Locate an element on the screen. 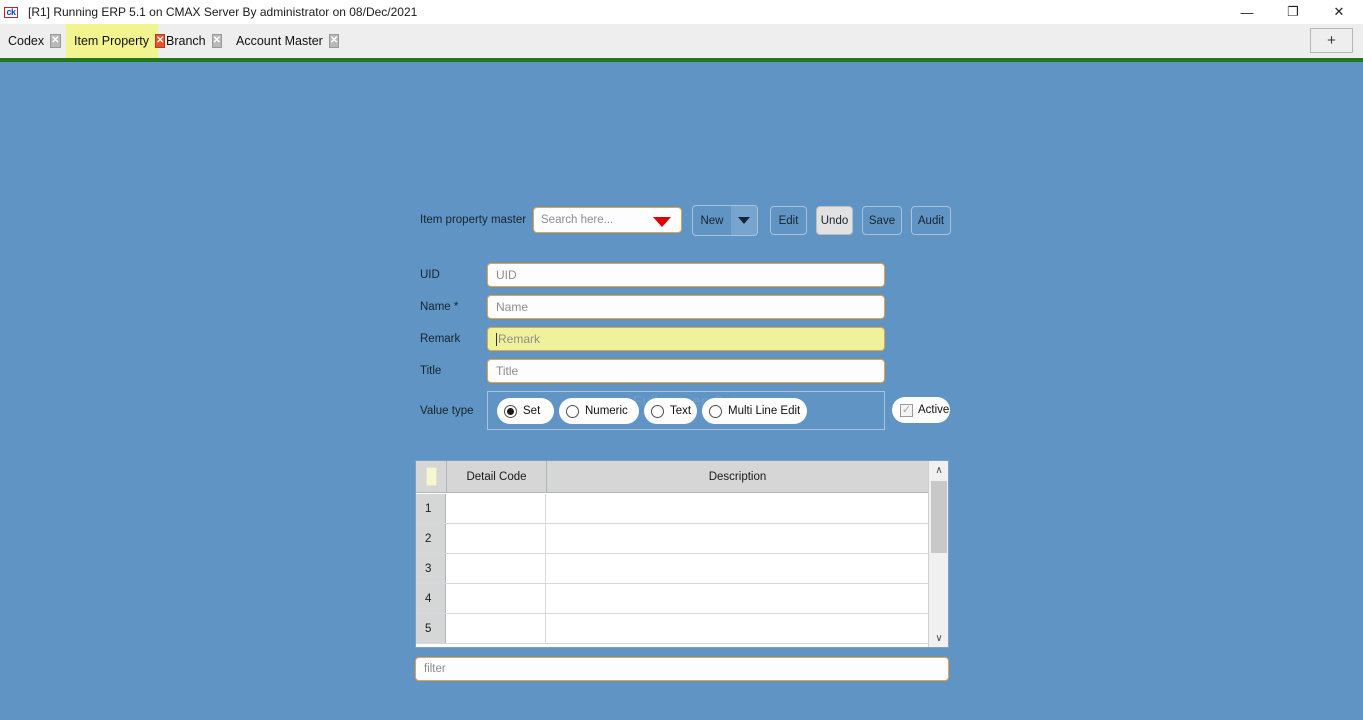 The image size is (1363, 720). radio-set: Set is located at coordinates (525, 411).